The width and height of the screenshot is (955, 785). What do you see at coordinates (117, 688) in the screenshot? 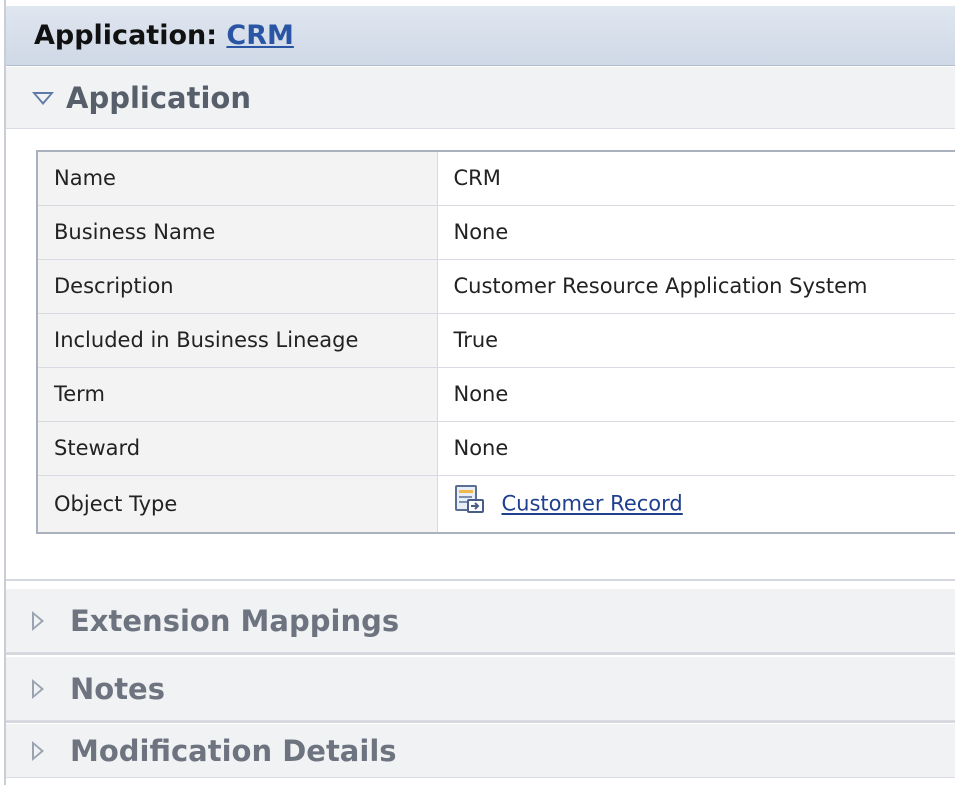
I see `section-notes-title: Notes` at bounding box center [117, 688].